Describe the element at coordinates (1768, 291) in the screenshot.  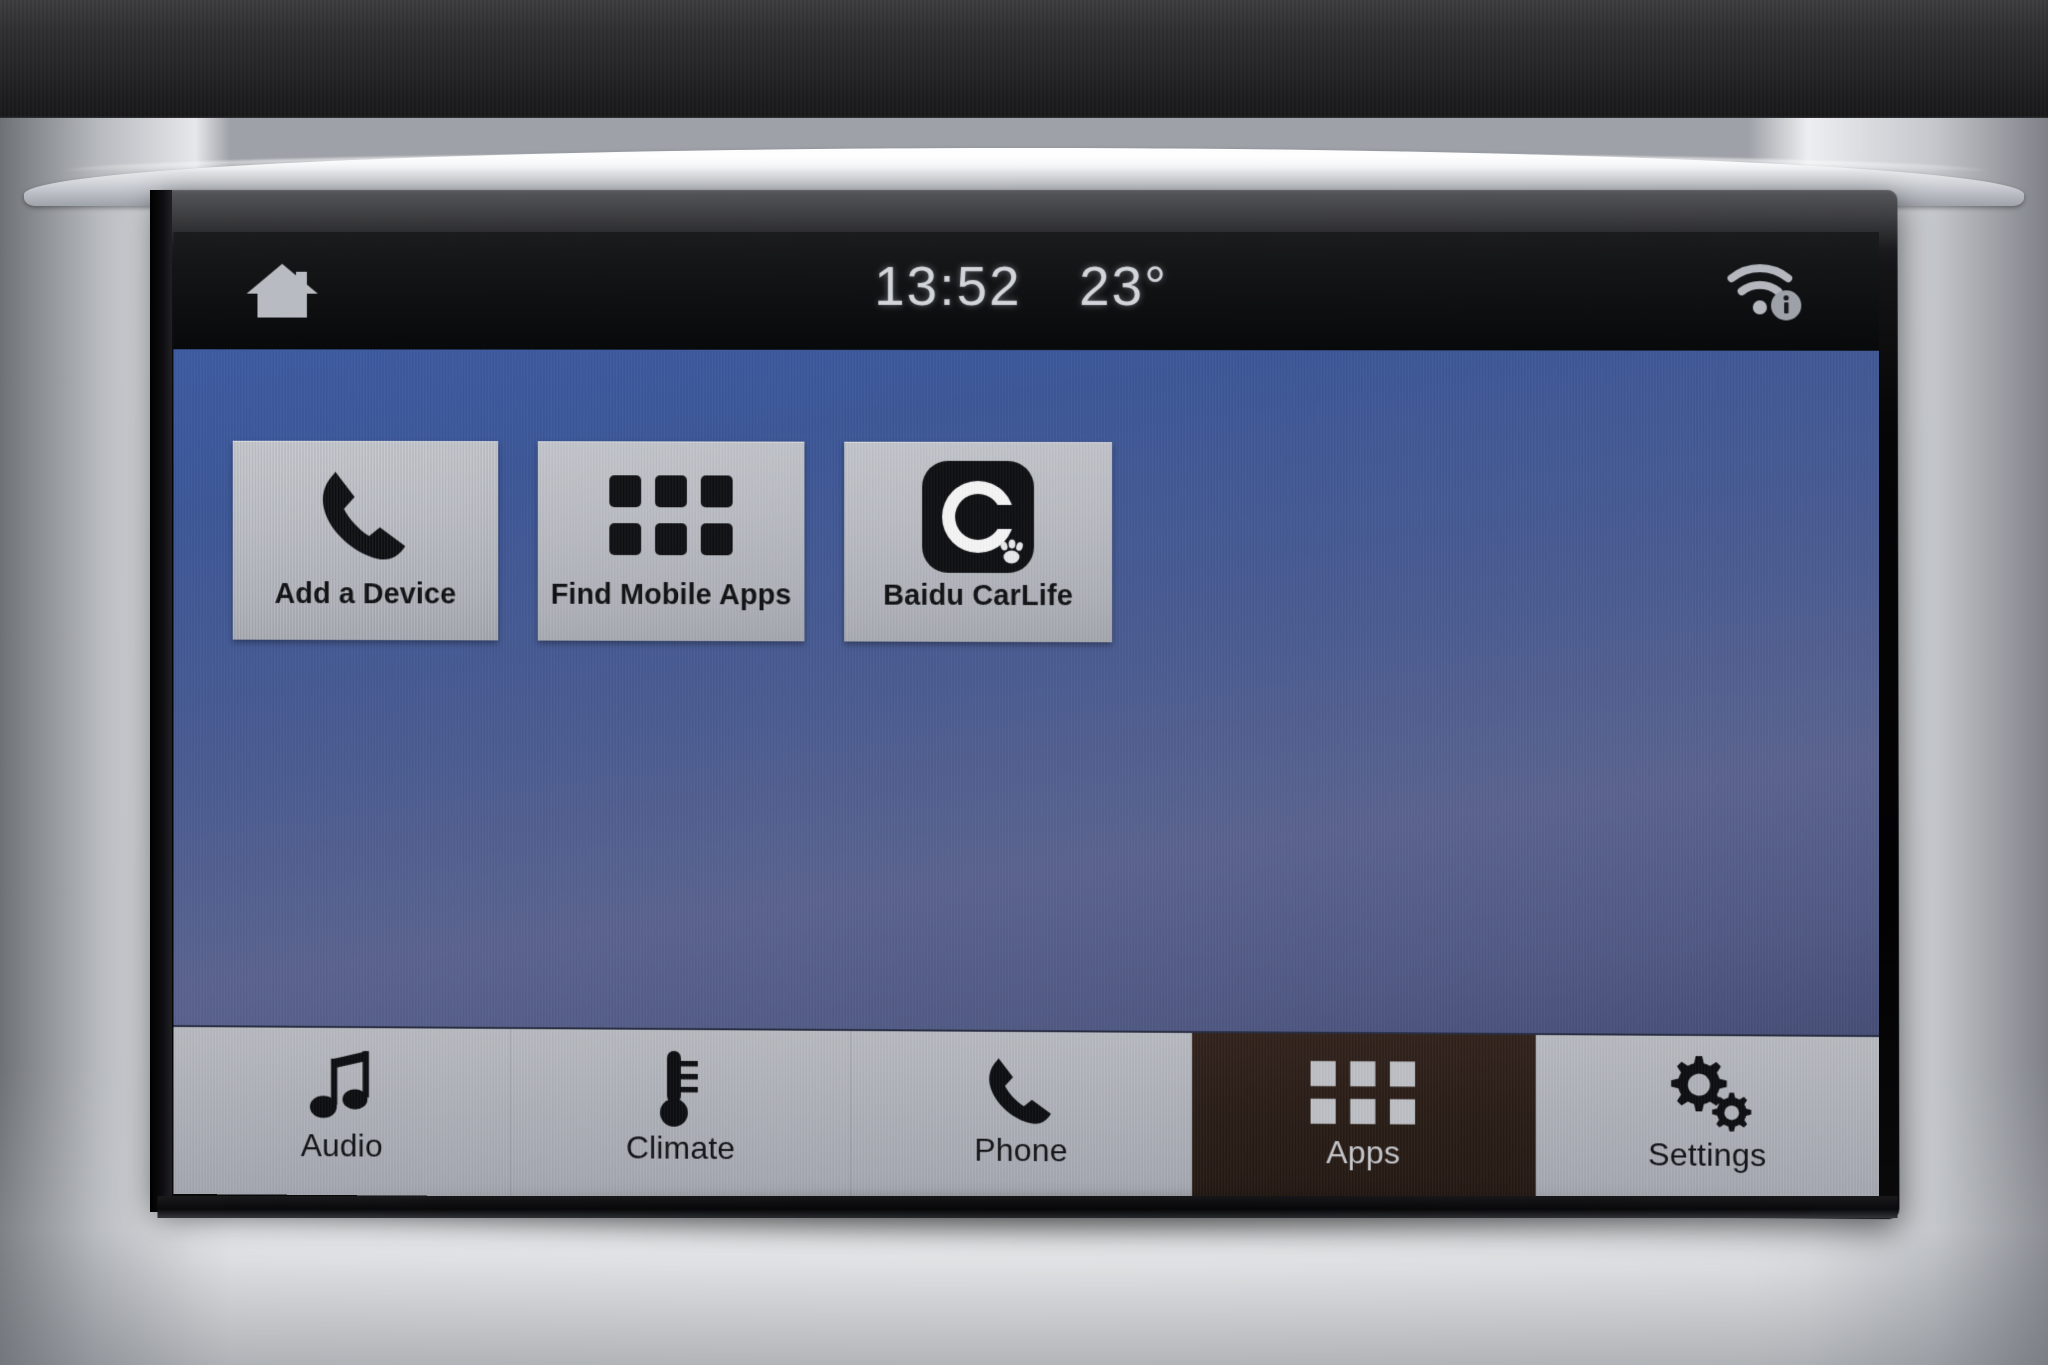
I see `wifi-icon` at that location.